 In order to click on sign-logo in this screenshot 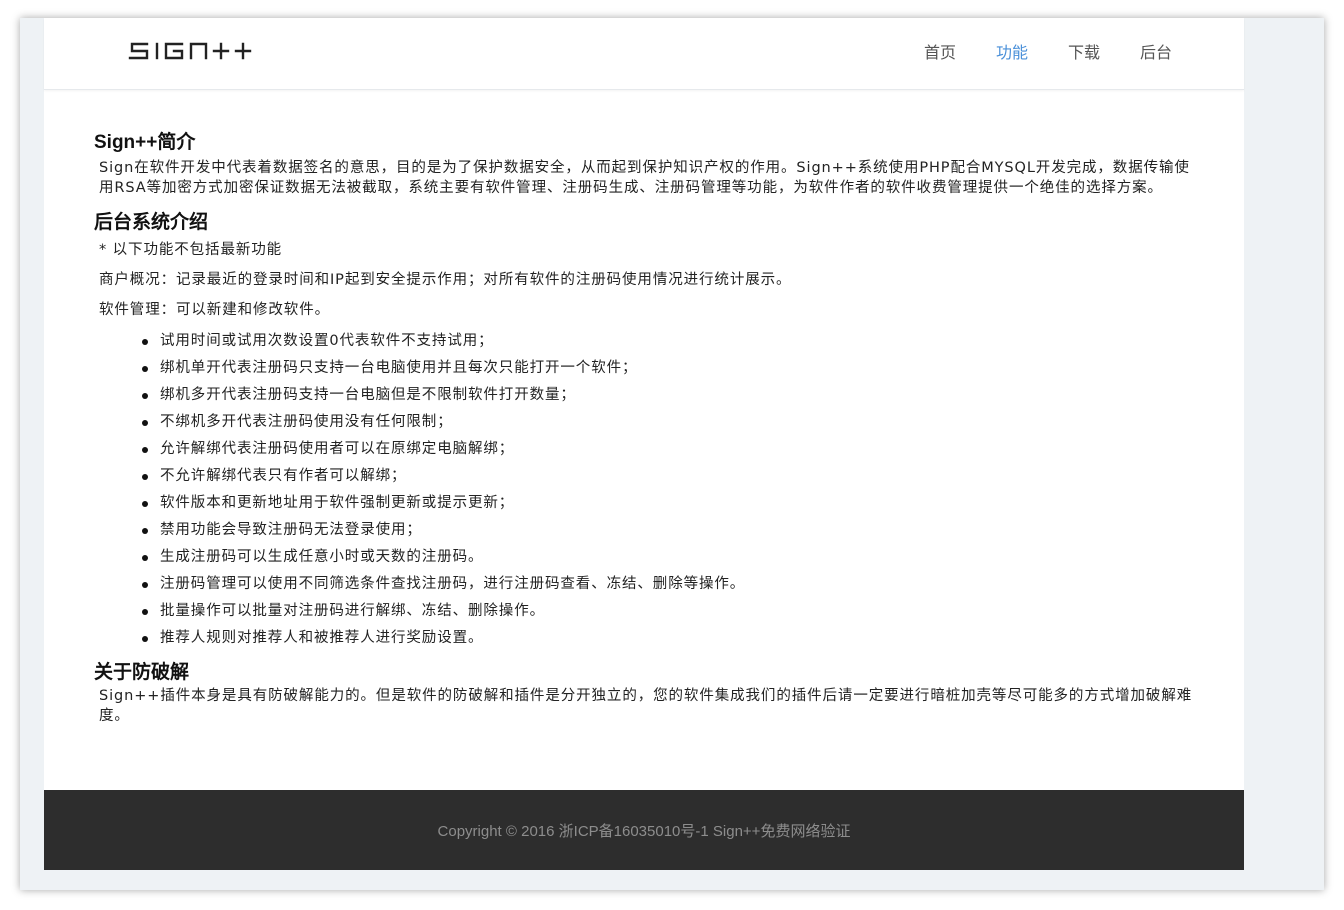, I will do `click(194, 51)`.